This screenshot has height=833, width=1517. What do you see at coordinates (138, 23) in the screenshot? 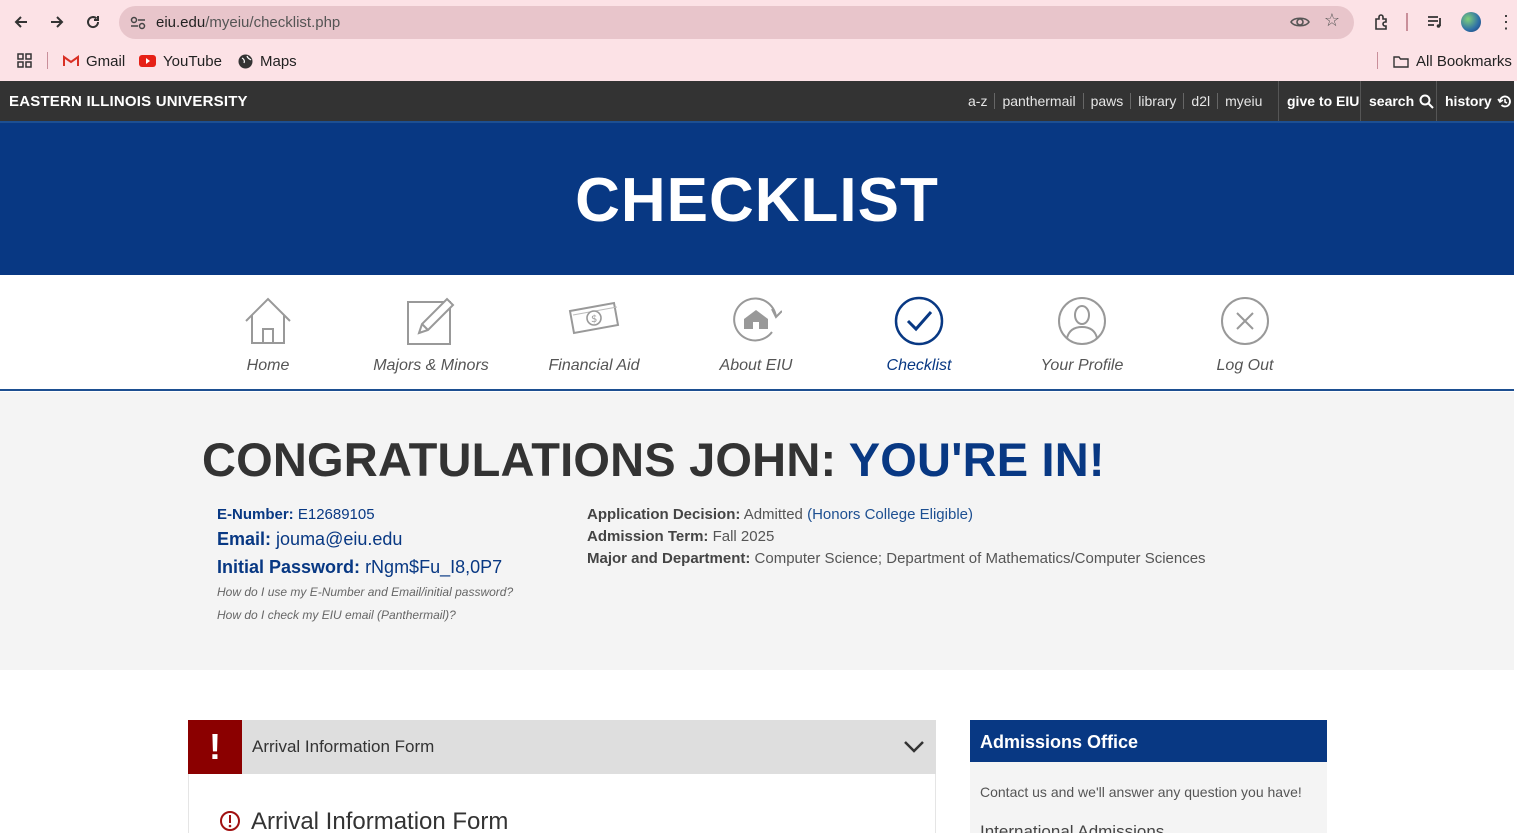
I see `site-info-icon` at bounding box center [138, 23].